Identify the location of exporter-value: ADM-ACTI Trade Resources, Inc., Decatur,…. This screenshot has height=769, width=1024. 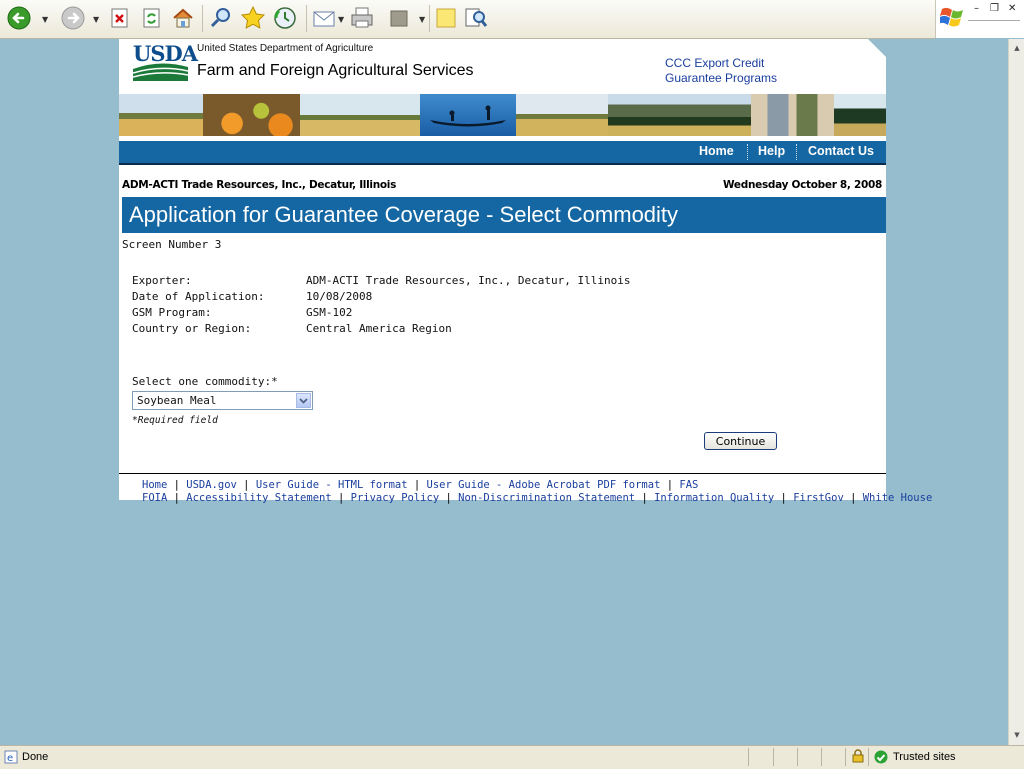
(468, 280).